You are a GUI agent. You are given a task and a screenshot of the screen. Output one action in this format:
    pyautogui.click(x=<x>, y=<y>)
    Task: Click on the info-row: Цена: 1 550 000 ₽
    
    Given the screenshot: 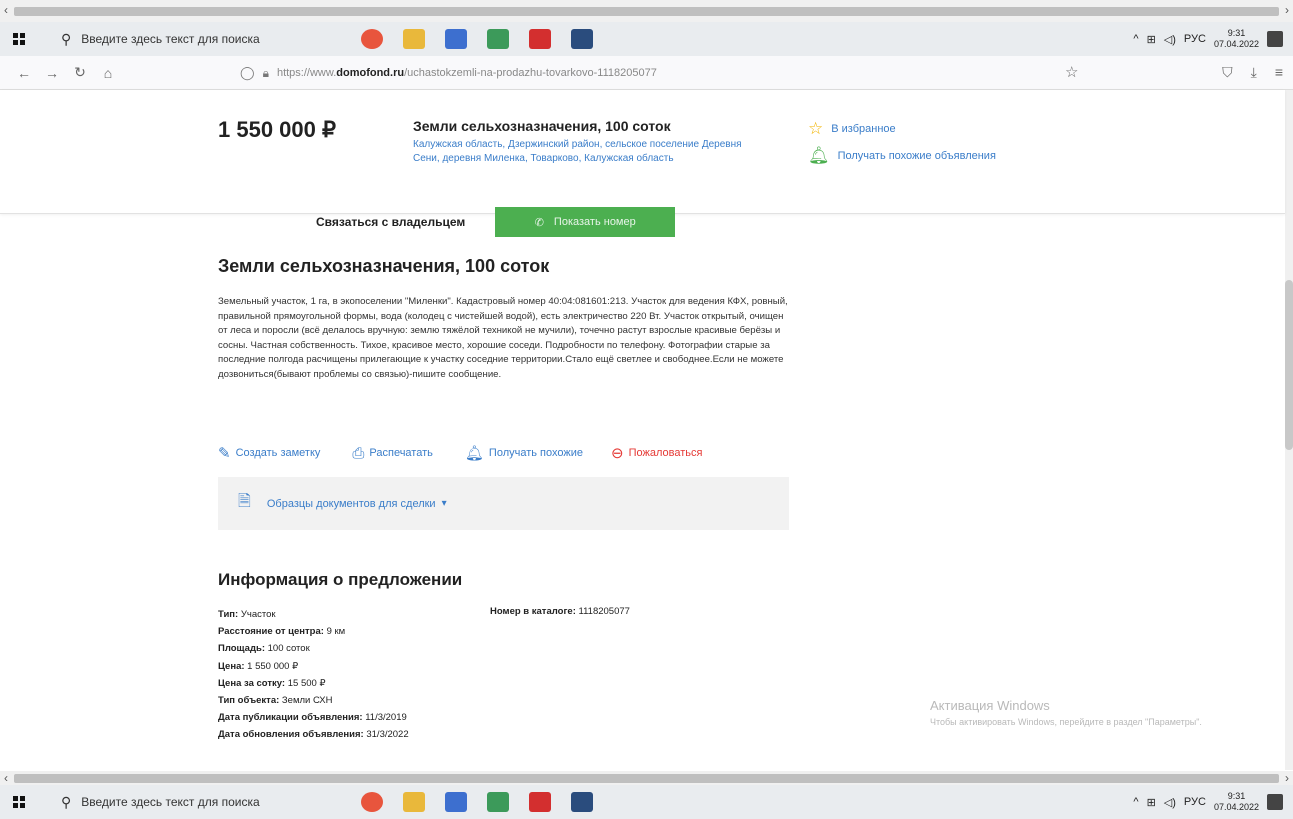 What is the action you would take?
    pyautogui.click(x=313, y=666)
    